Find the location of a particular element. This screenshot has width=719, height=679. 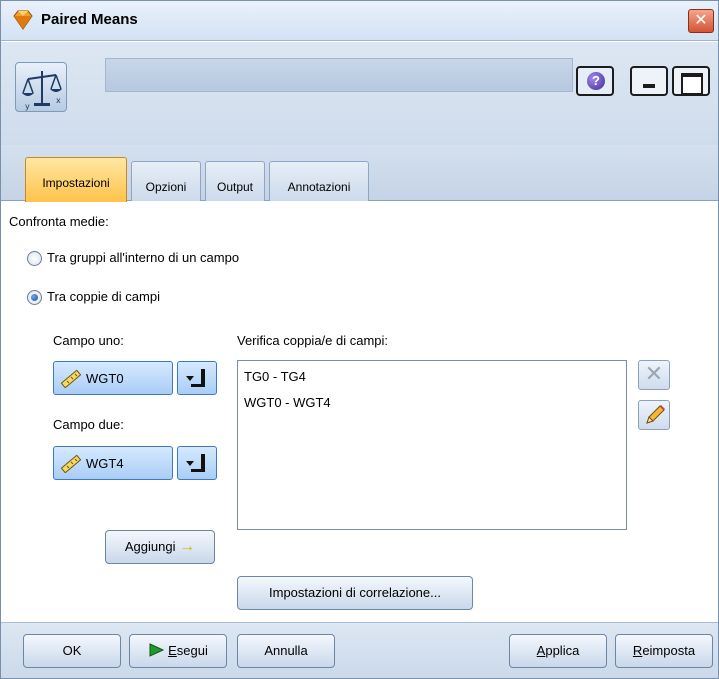

minimize-button is located at coordinates (649, 81).